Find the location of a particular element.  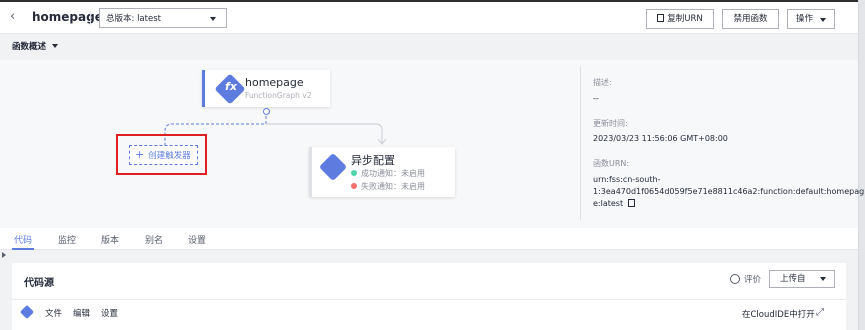

expand-side-panel-icon is located at coordinates (4, 255).